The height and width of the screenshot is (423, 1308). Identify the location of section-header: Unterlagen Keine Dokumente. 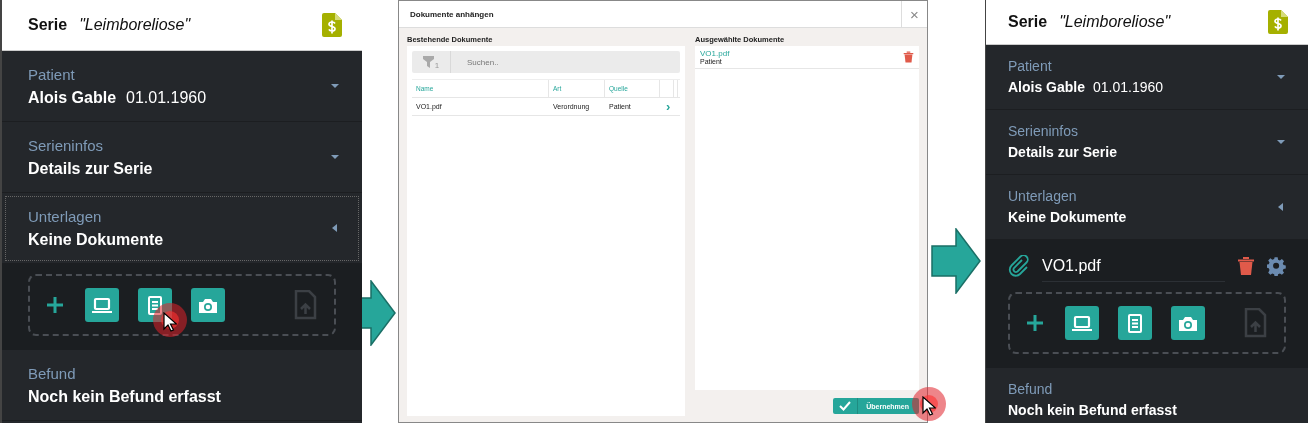
(182, 228).